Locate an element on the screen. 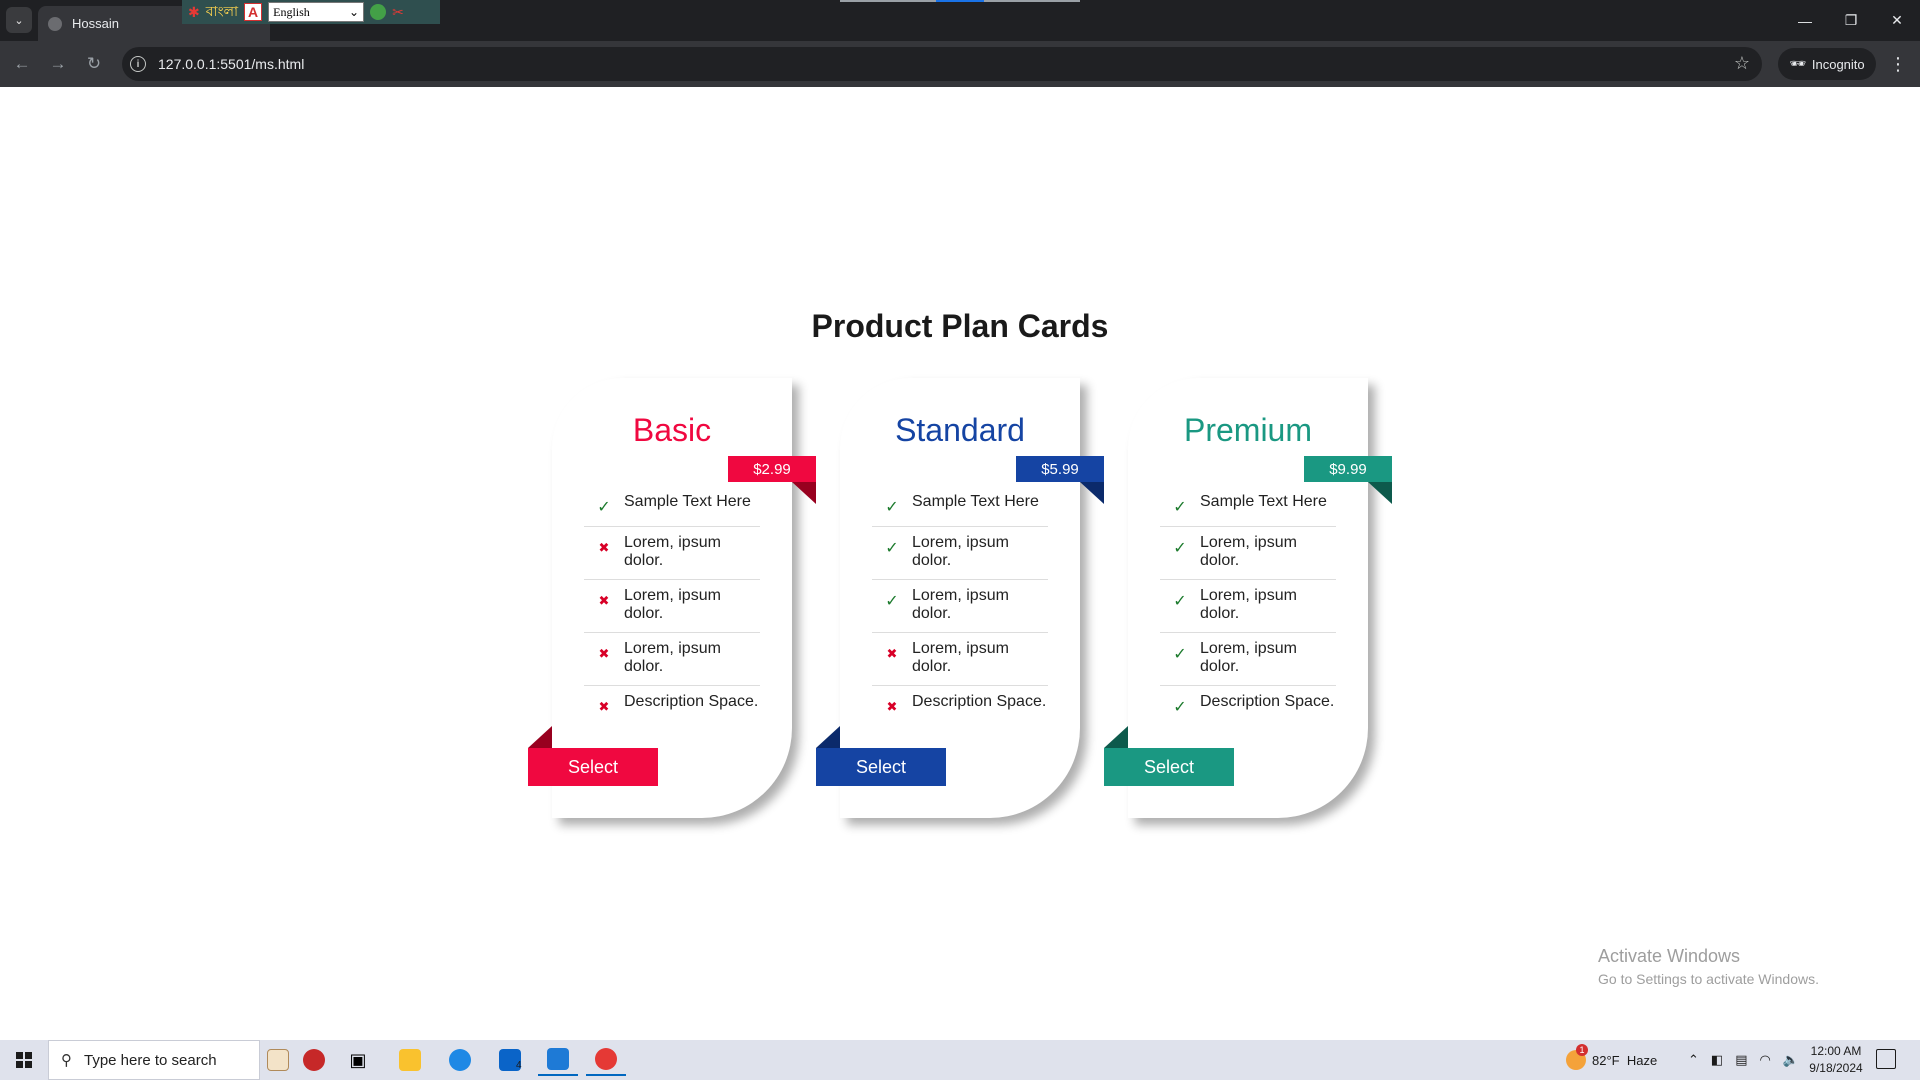 The image size is (1920, 1080). task-view-icon: ▣ is located at coordinates (358, 1060).